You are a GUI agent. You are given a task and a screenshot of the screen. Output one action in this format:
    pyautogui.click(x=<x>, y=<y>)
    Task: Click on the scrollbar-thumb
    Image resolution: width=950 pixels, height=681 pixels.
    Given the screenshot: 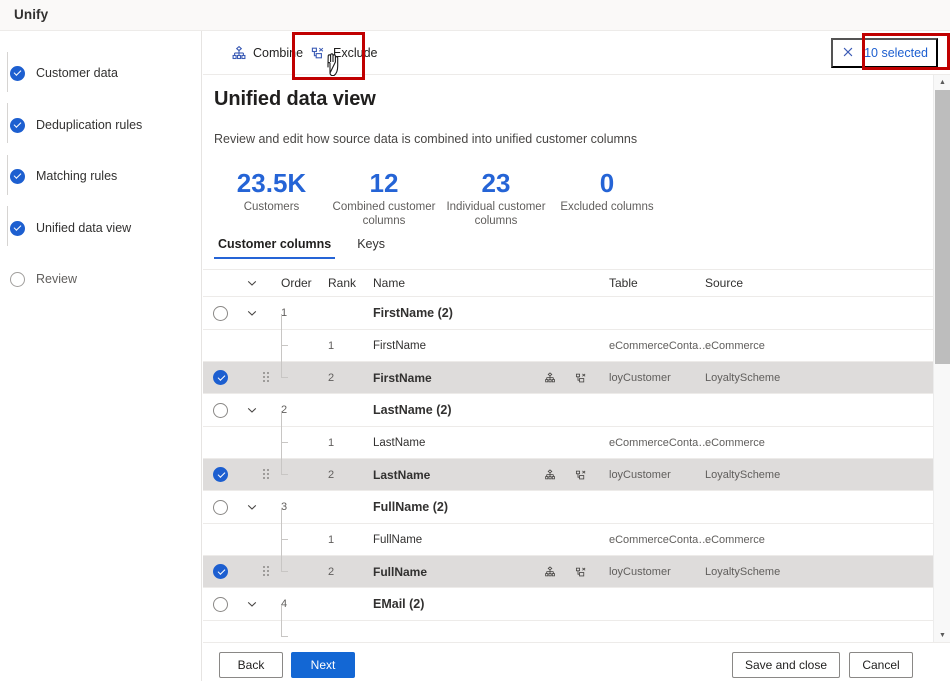 What is the action you would take?
    pyautogui.click(x=942, y=227)
    